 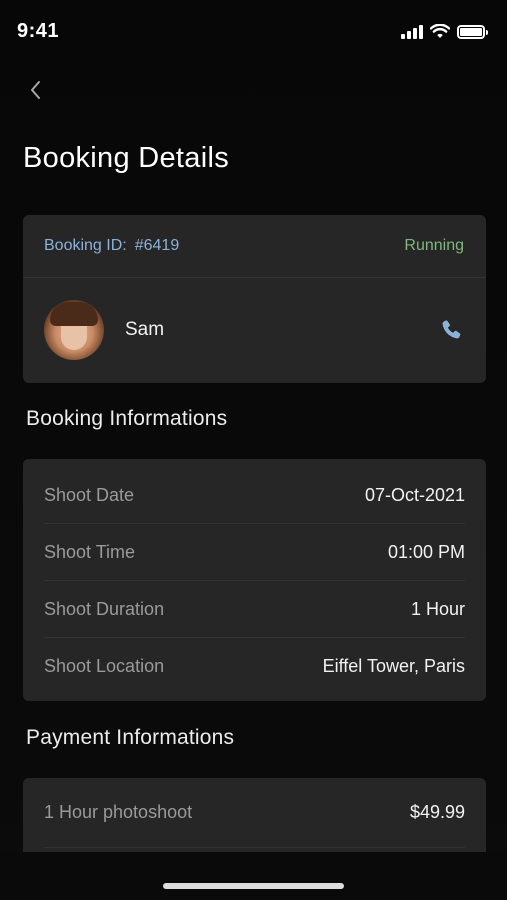 What do you see at coordinates (437, 608) in the screenshot?
I see `info-value: 1 Hour` at bounding box center [437, 608].